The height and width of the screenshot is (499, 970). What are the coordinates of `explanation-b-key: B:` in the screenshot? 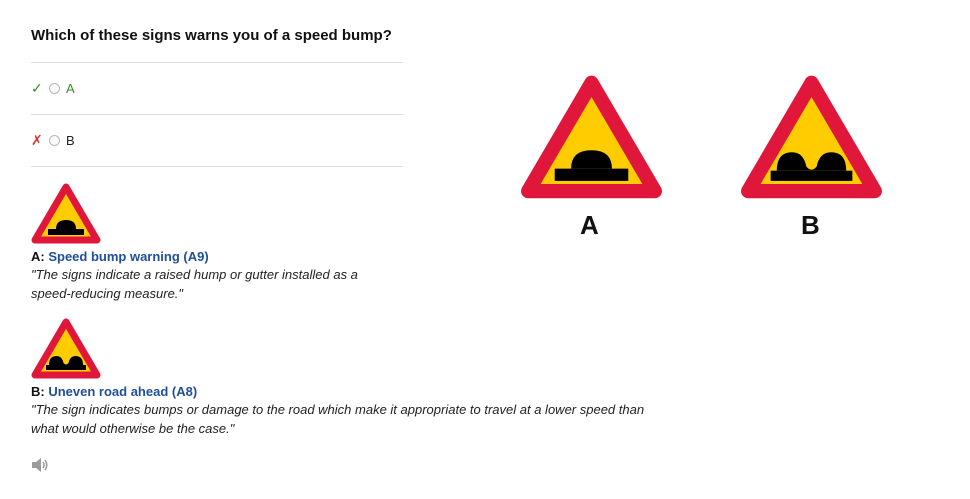 It's located at (38, 391).